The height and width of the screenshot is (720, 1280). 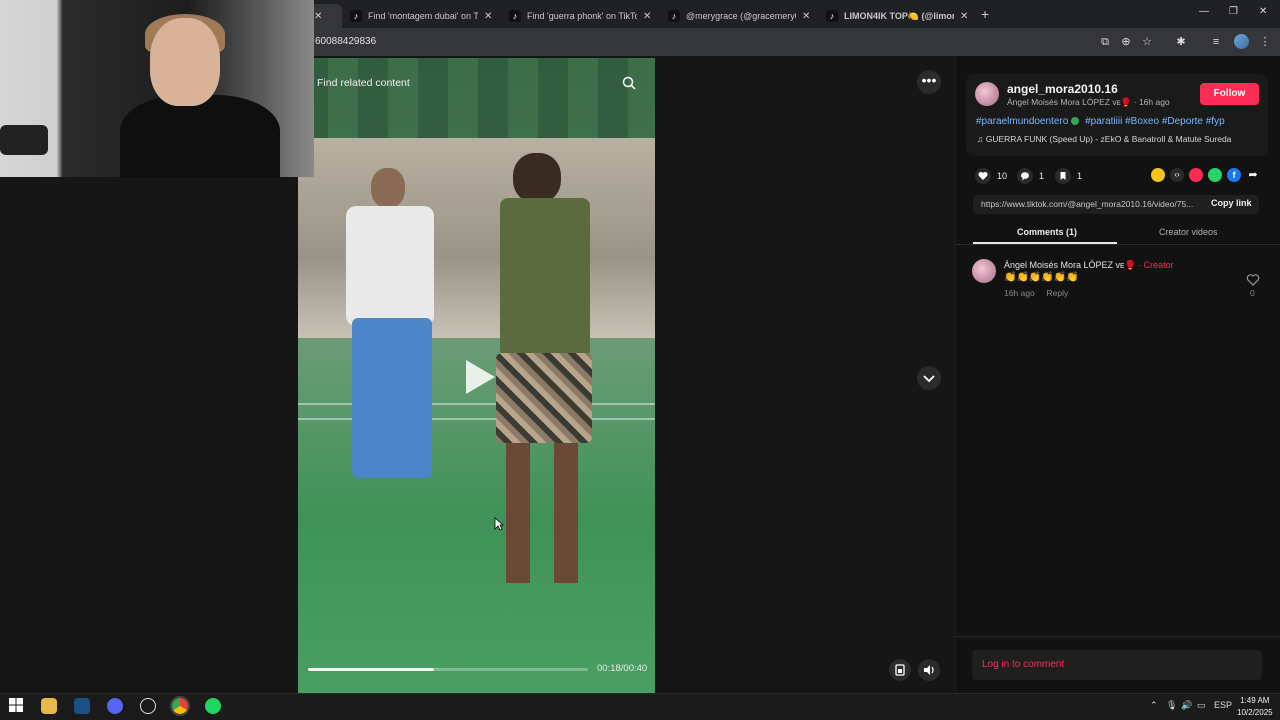 What do you see at coordinates (148, 706) in the screenshot?
I see `obs-icon` at bounding box center [148, 706].